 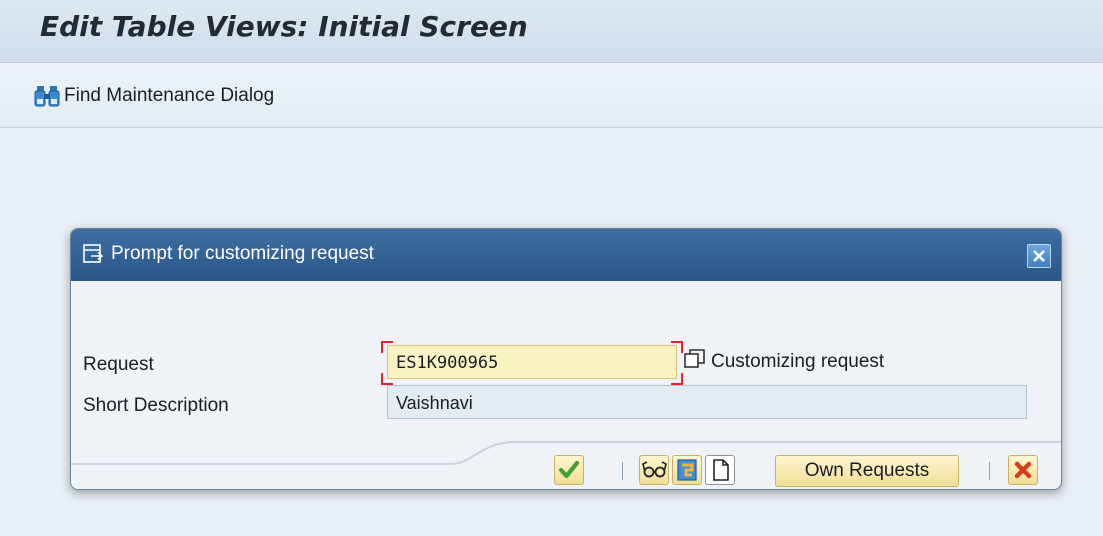 I want to click on title-bar: Edit Table Views: Initial Screen, so click(x=551, y=31).